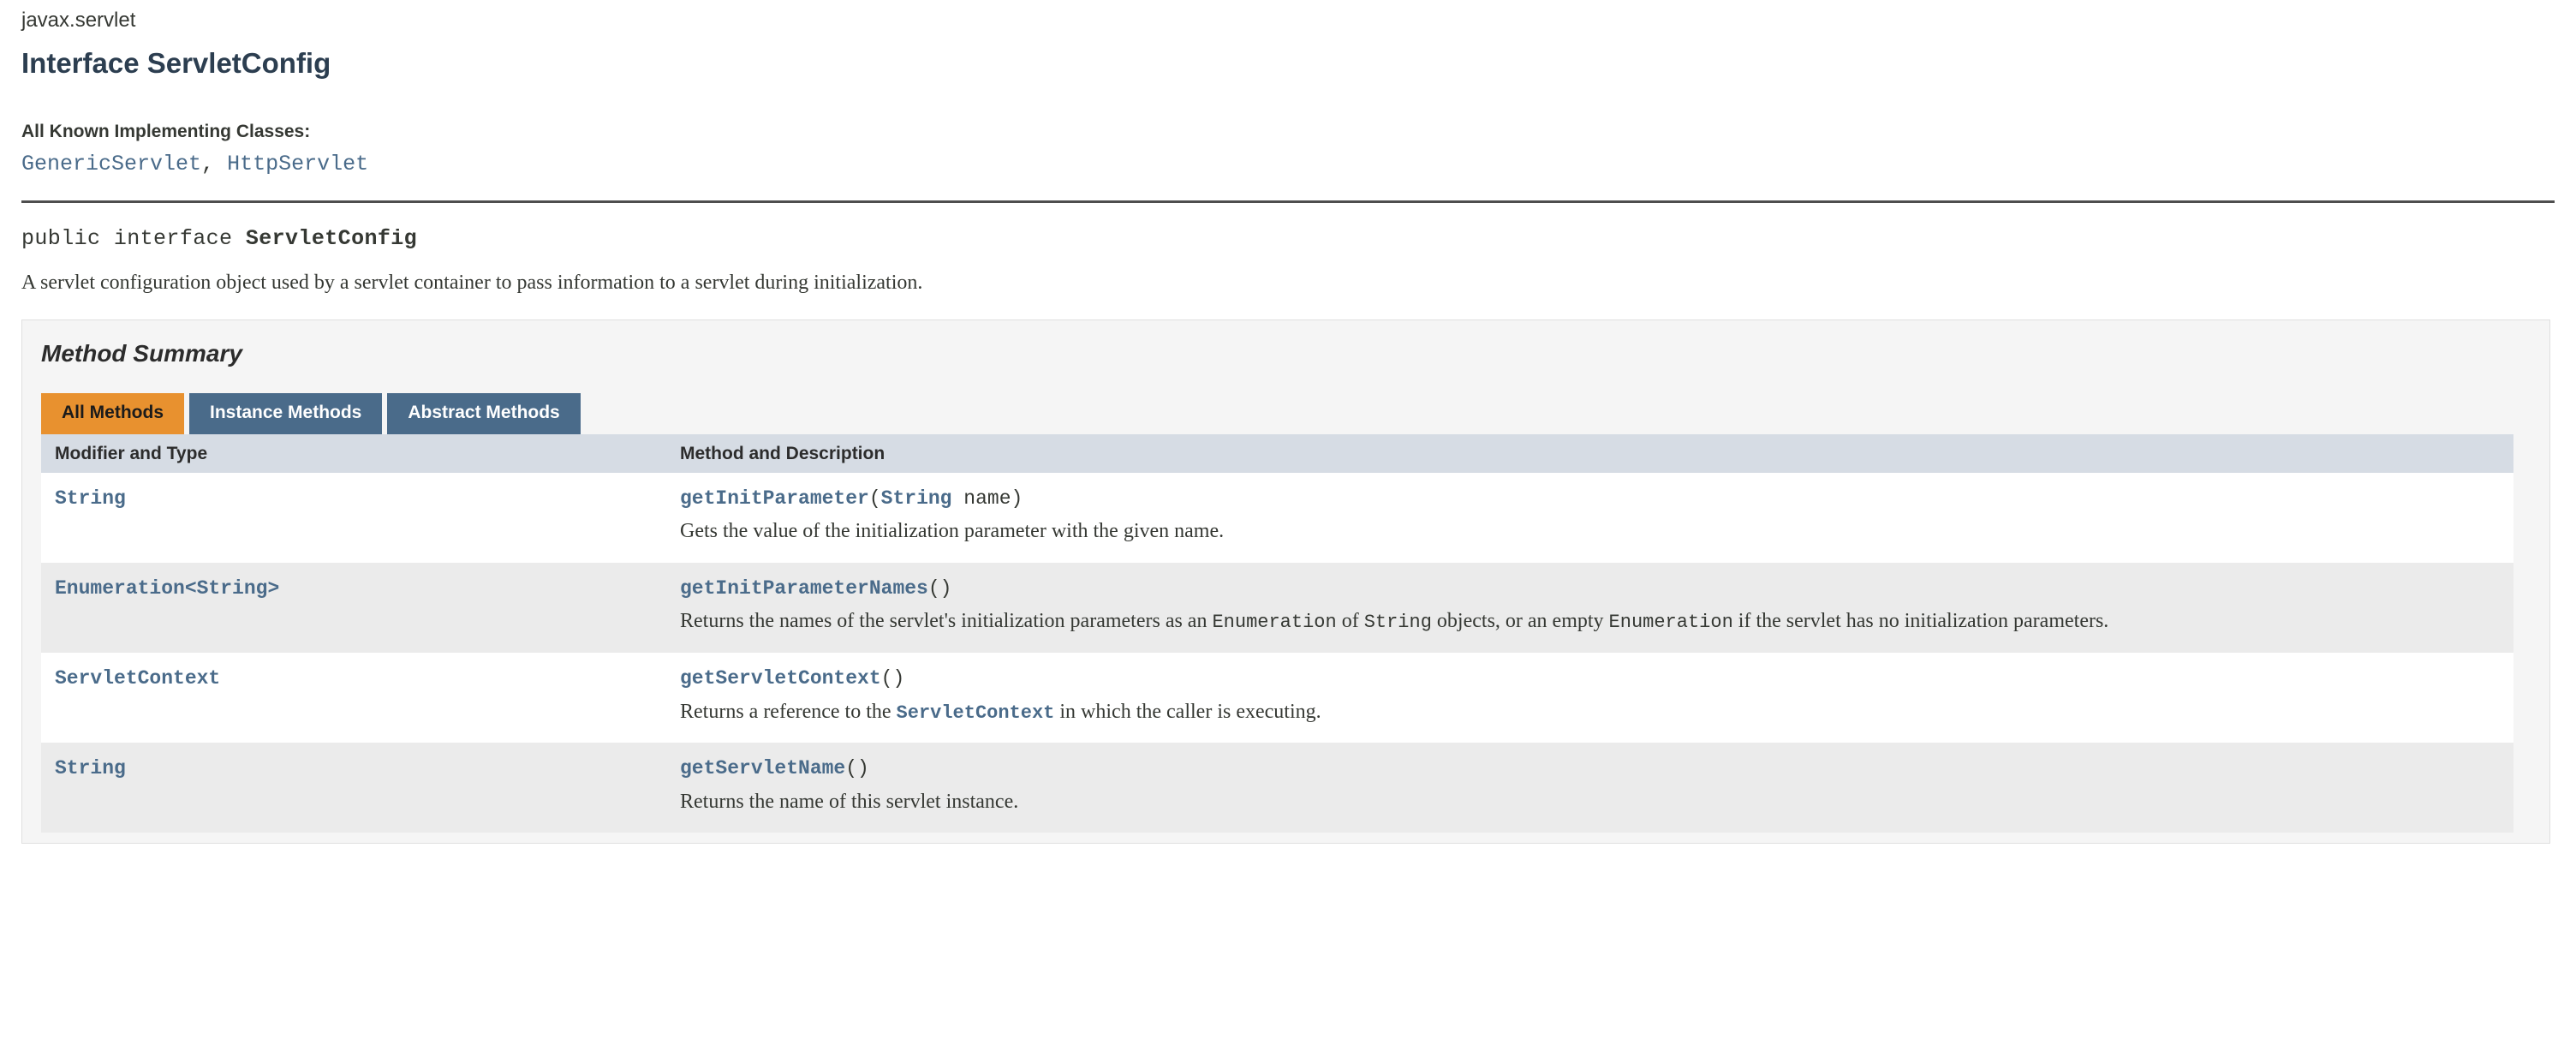 This screenshot has width=2576, height=1045. What do you see at coordinates (112, 413) in the screenshot?
I see `tab-all-methods: All Methods` at bounding box center [112, 413].